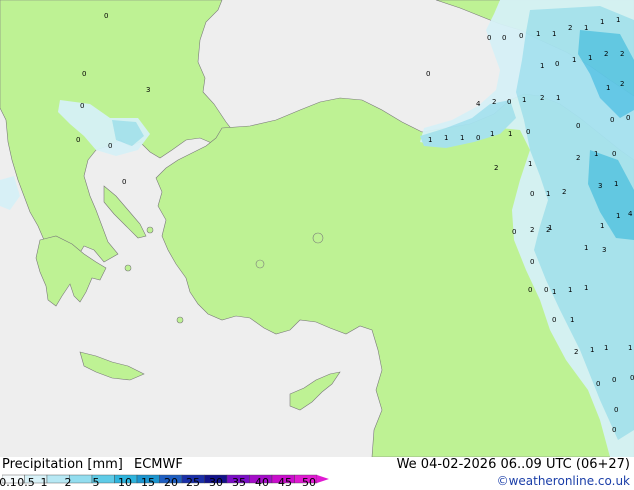 The height and width of the screenshot is (490, 634). Describe the element at coordinates (285, 482) in the screenshot. I see `scale-label: 45` at that location.